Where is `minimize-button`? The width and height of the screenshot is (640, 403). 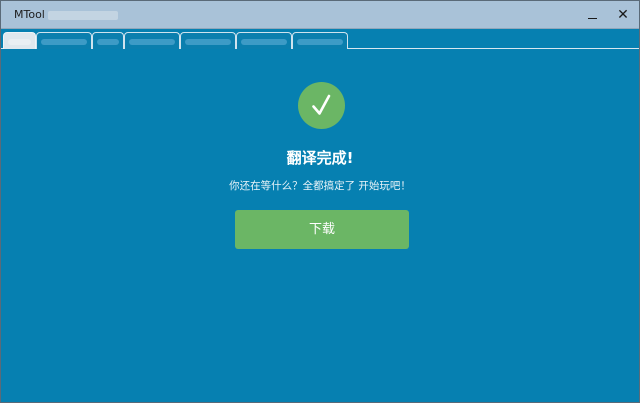
minimize-button is located at coordinates (593, 15).